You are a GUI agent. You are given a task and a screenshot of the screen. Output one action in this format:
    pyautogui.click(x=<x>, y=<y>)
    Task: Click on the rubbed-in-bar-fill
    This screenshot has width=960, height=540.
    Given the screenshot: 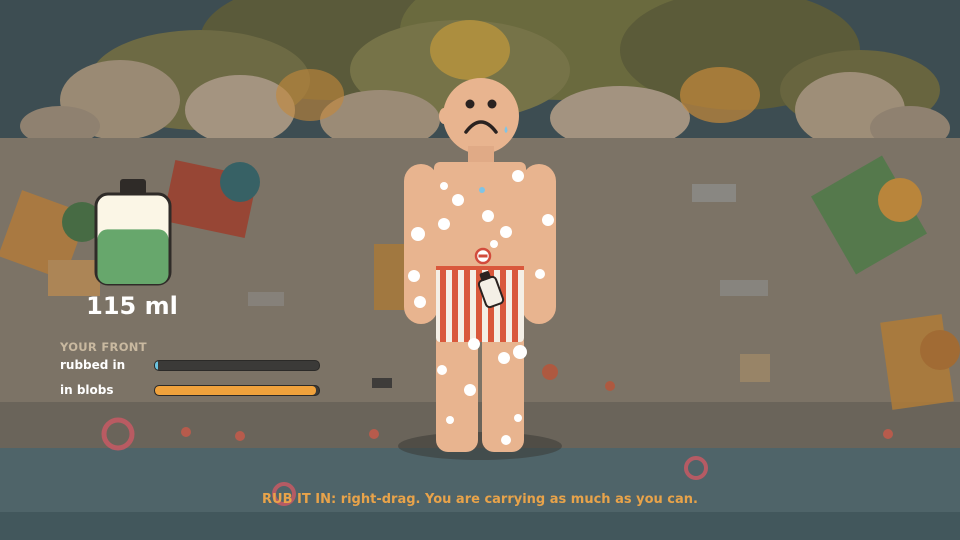 What is the action you would take?
    pyautogui.click(x=157, y=365)
    